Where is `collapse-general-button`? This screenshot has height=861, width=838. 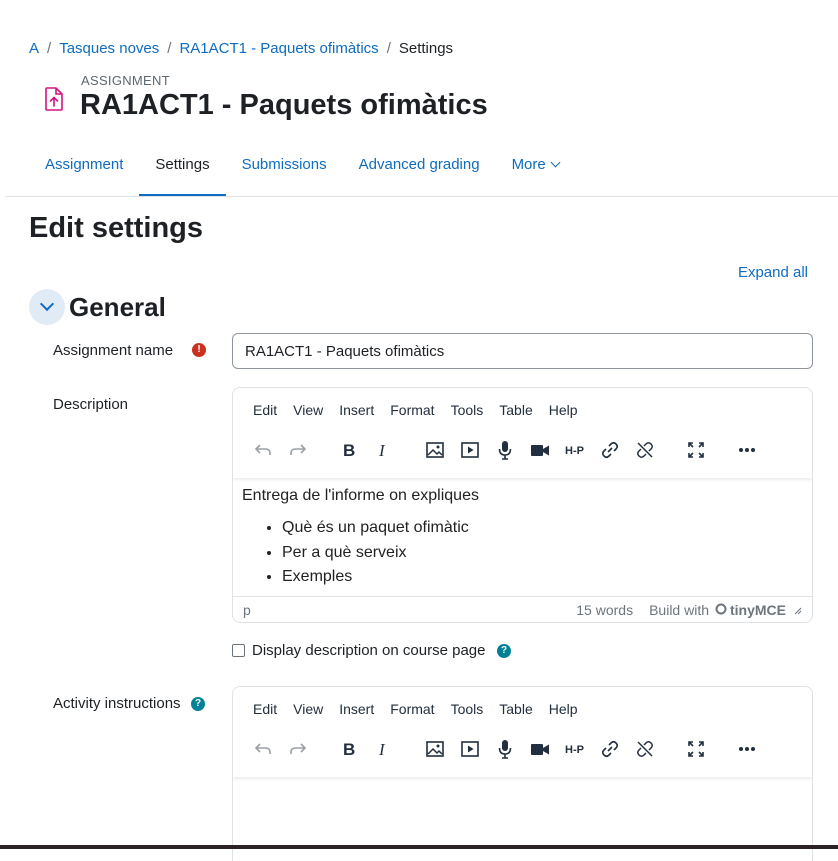 collapse-general-button is located at coordinates (47, 307).